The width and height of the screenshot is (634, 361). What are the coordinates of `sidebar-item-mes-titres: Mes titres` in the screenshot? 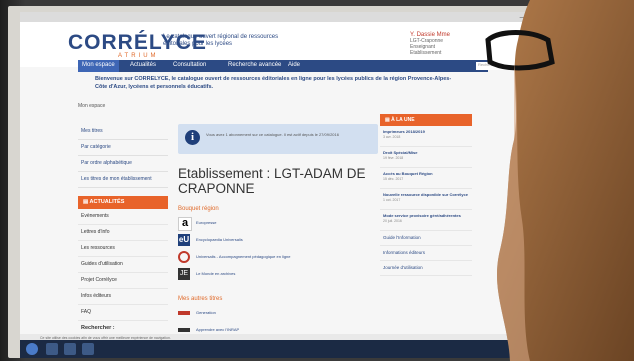 It's located at (123, 132).